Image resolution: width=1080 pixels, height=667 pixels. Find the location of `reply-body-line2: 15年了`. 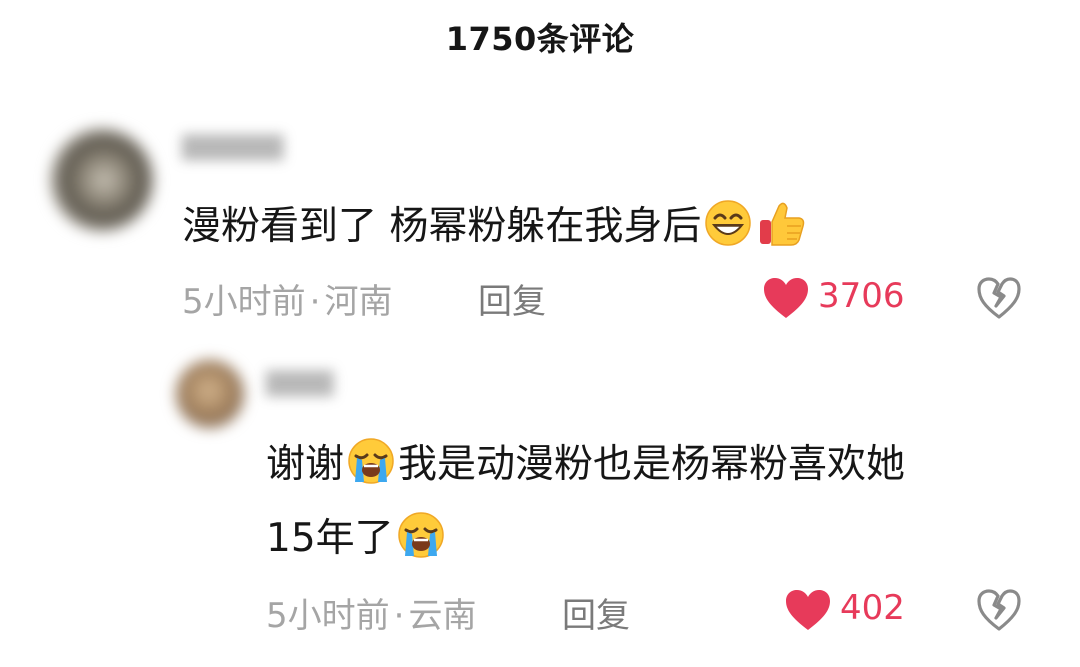

reply-body-line2: 15年了 is located at coordinates (330, 538).